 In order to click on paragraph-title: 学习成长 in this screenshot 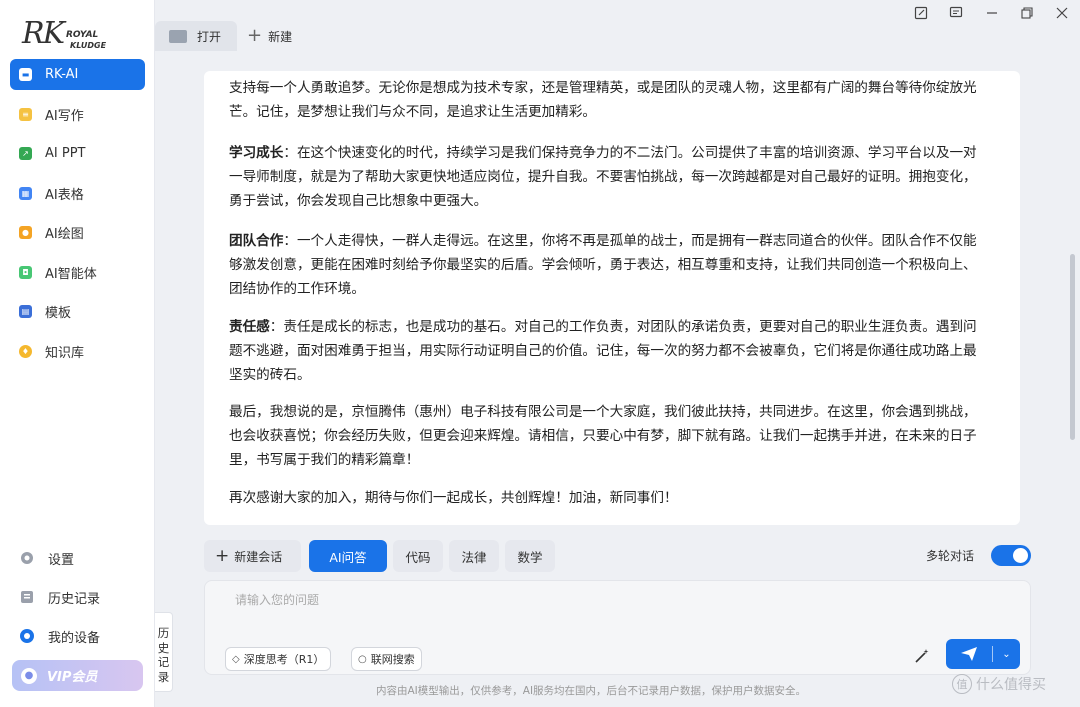, I will do `click(256, 153)`.